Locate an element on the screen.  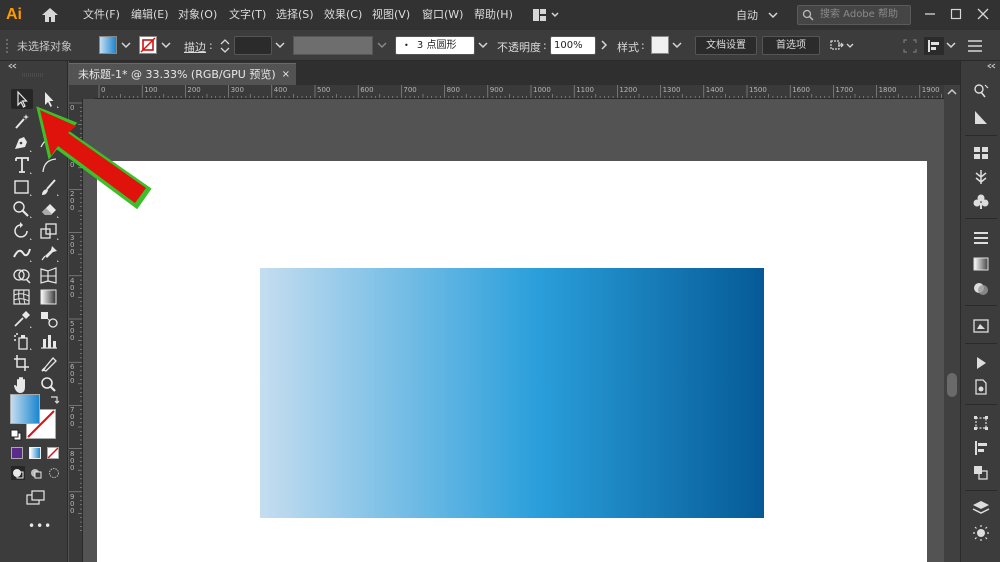
appearance-panel-icon is located at coordinates (981, 533).